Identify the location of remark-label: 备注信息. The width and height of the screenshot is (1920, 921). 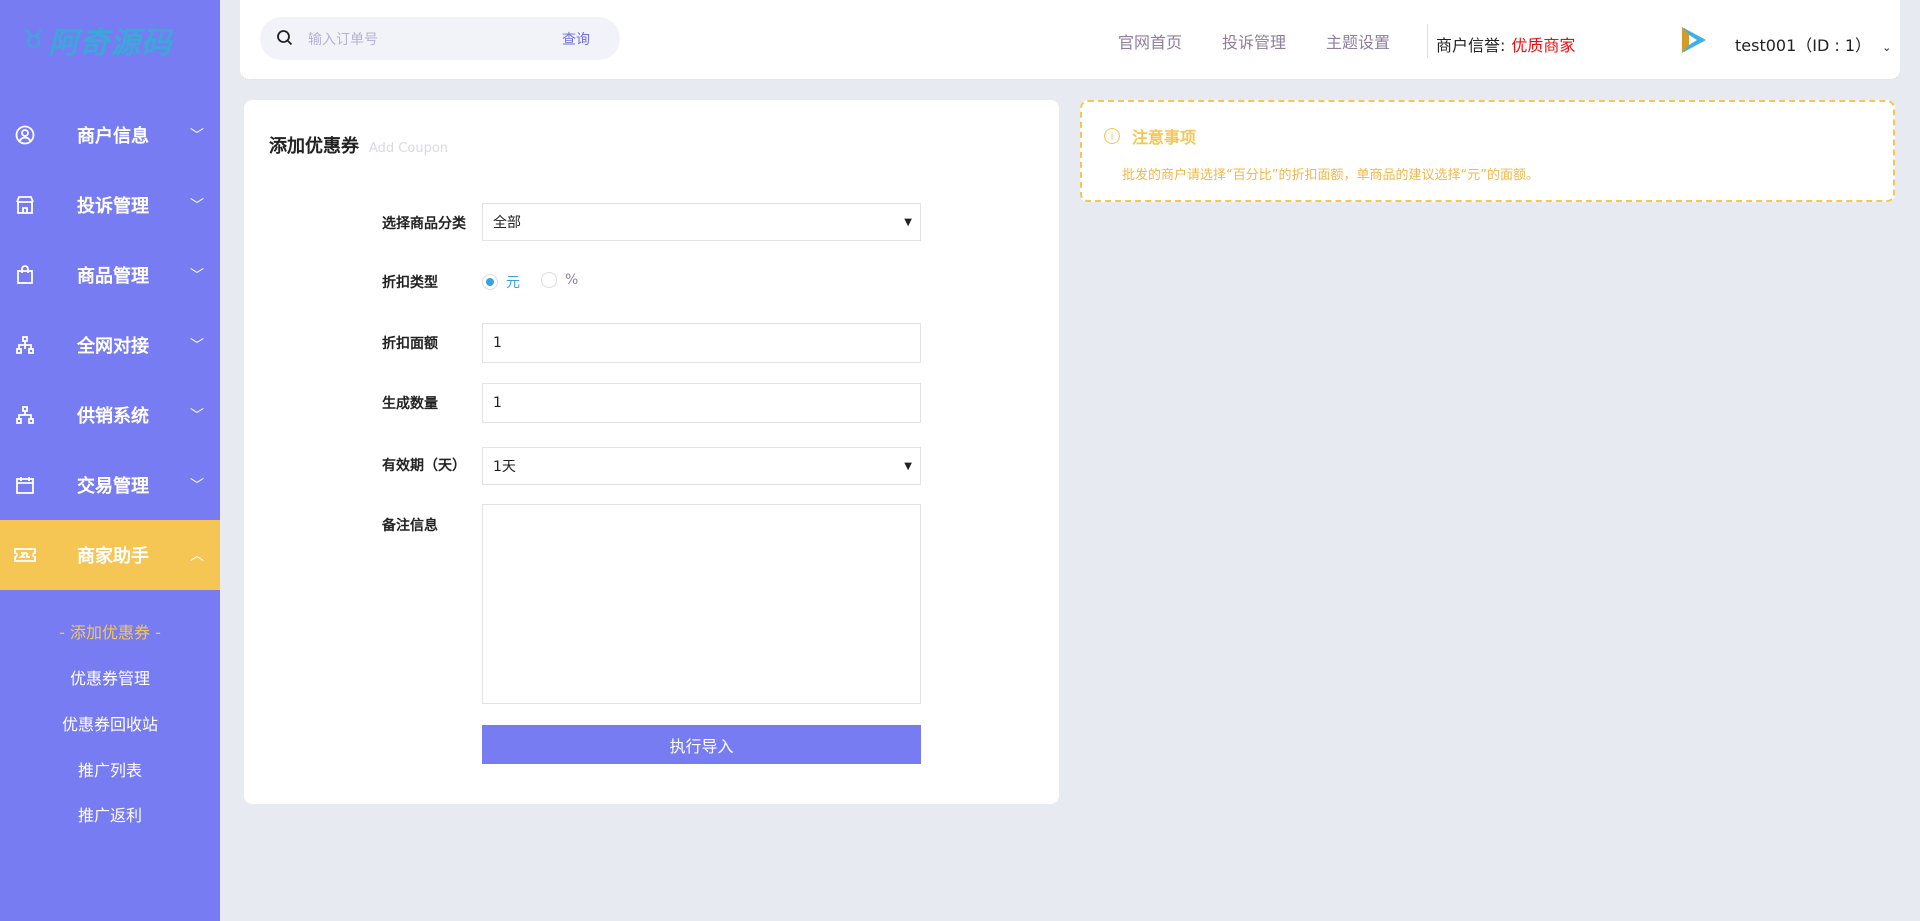
(410, 526).